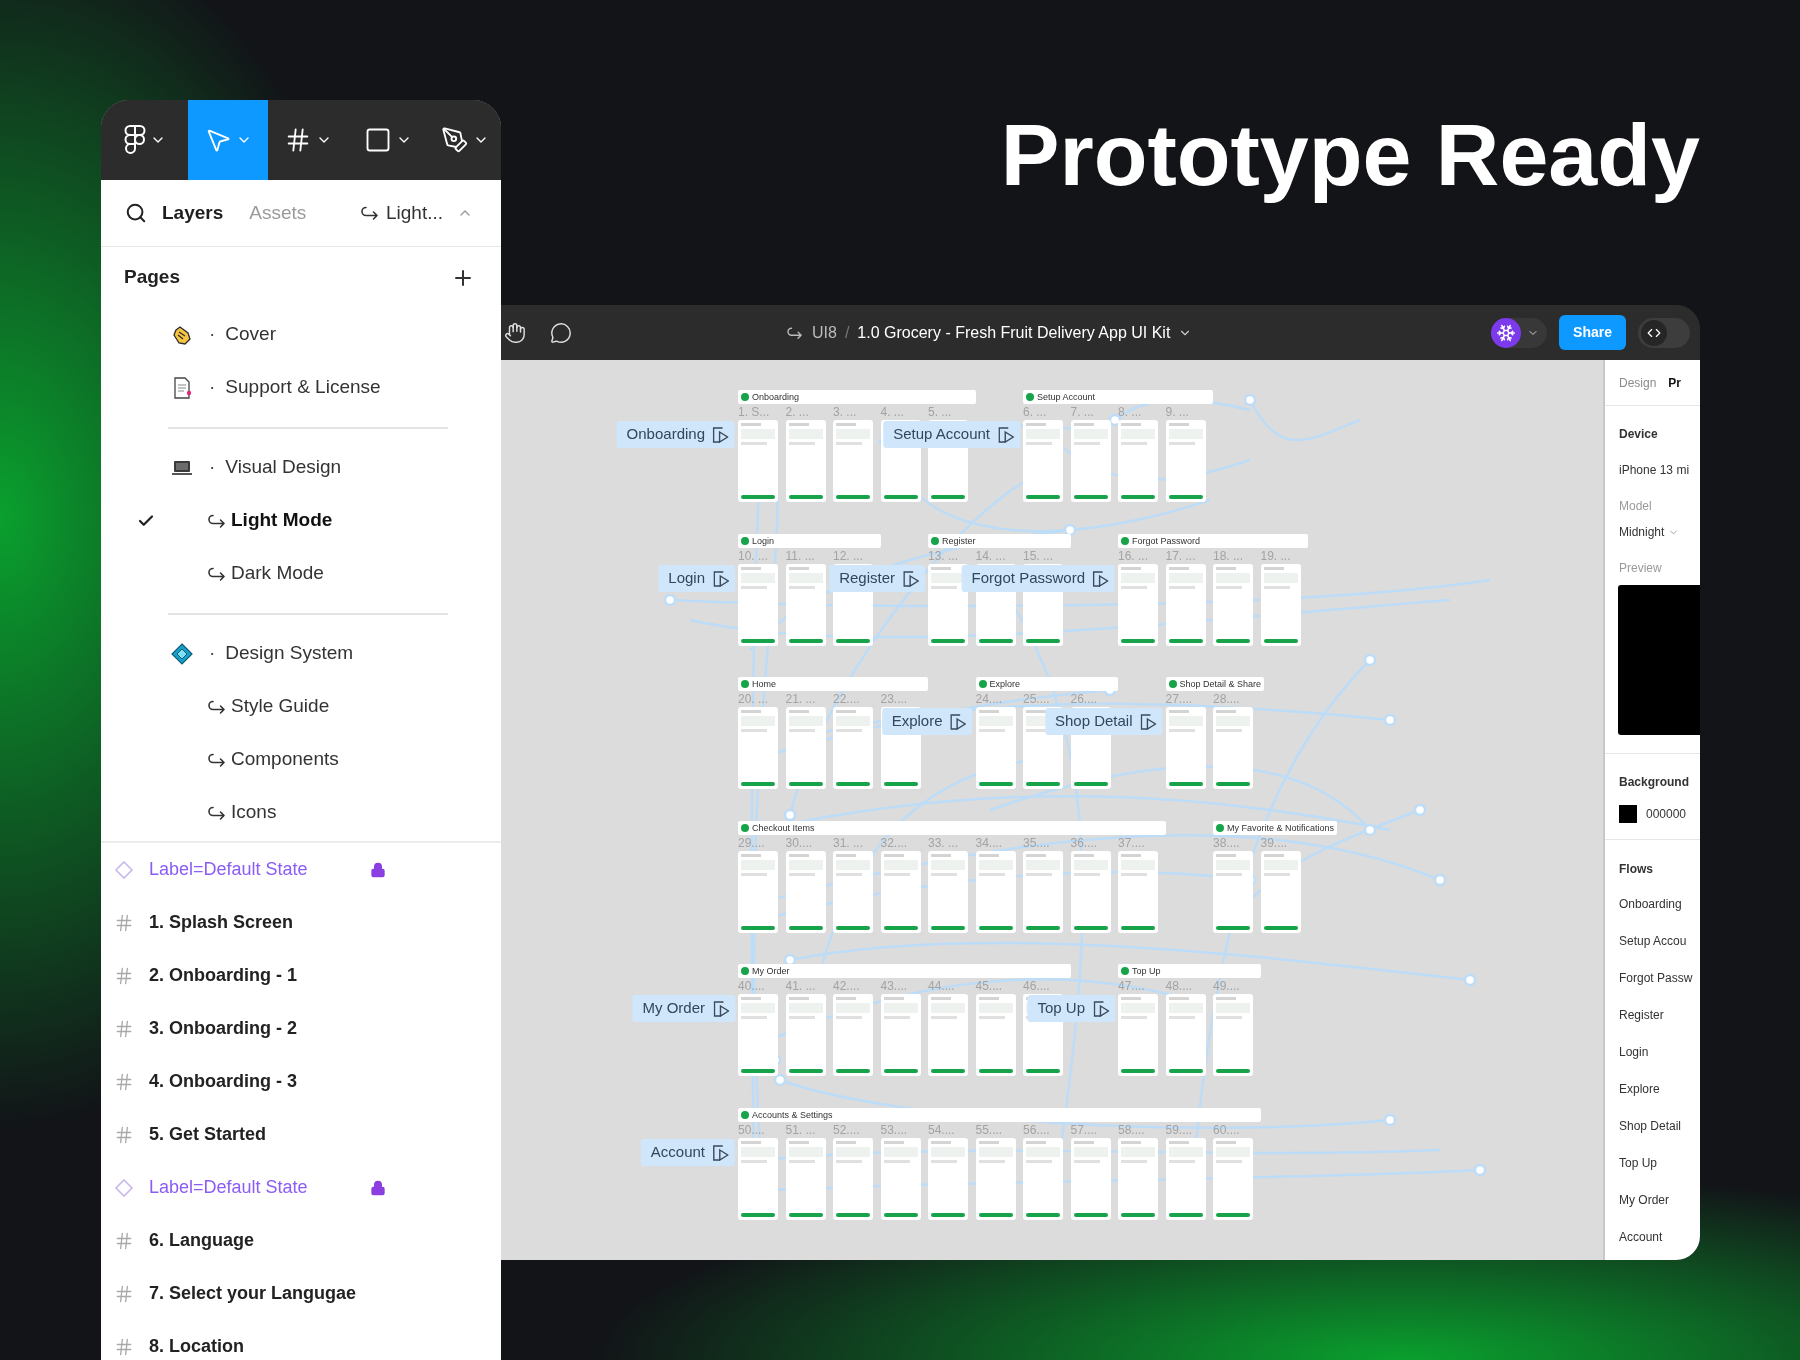  What do you see at coordinates (1641, 568) in the screenshot?
I see `field-label: Preview` at bounding box center [1641, 568].